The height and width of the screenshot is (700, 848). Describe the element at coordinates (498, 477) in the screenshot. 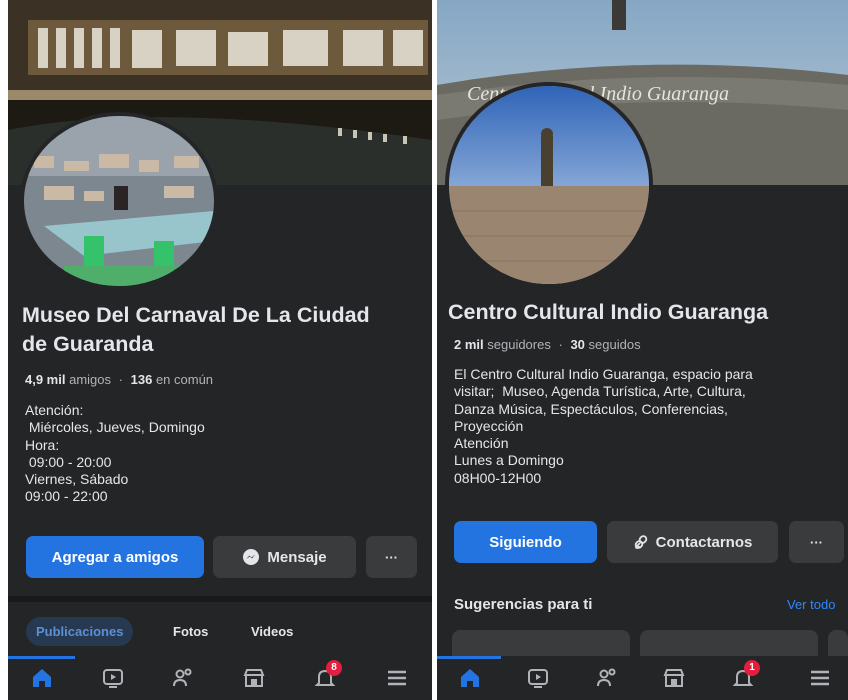

I see `bio-line: 08H00-12H00` at that location.